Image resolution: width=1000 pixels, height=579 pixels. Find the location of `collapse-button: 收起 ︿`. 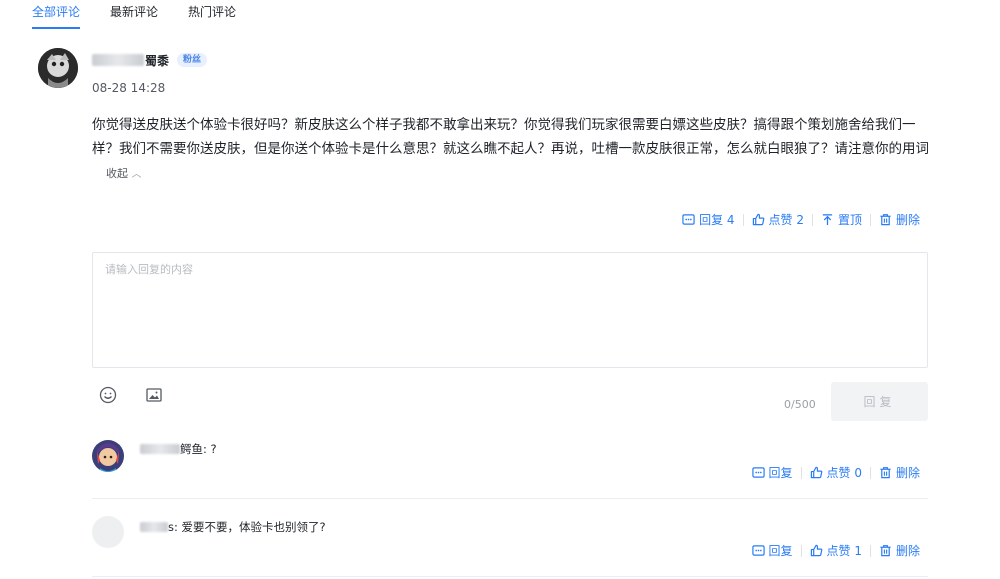

collapse-button: 收起 ︿ is located at coordinates (124, 173).